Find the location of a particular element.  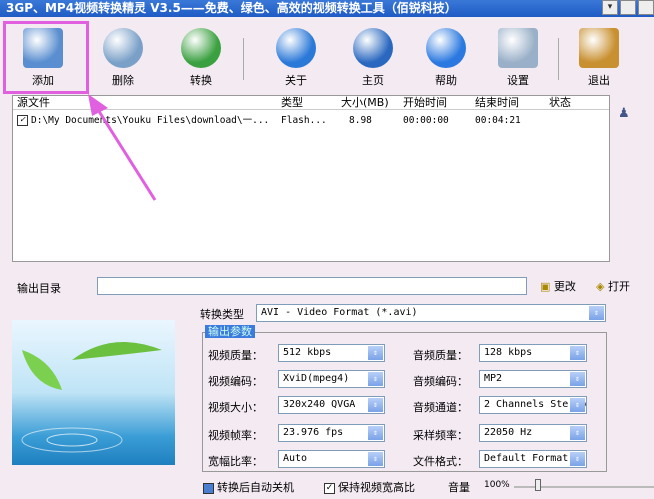

param-select: 2 Channels Stereo ⇕ is located at coordinates (533, 405).